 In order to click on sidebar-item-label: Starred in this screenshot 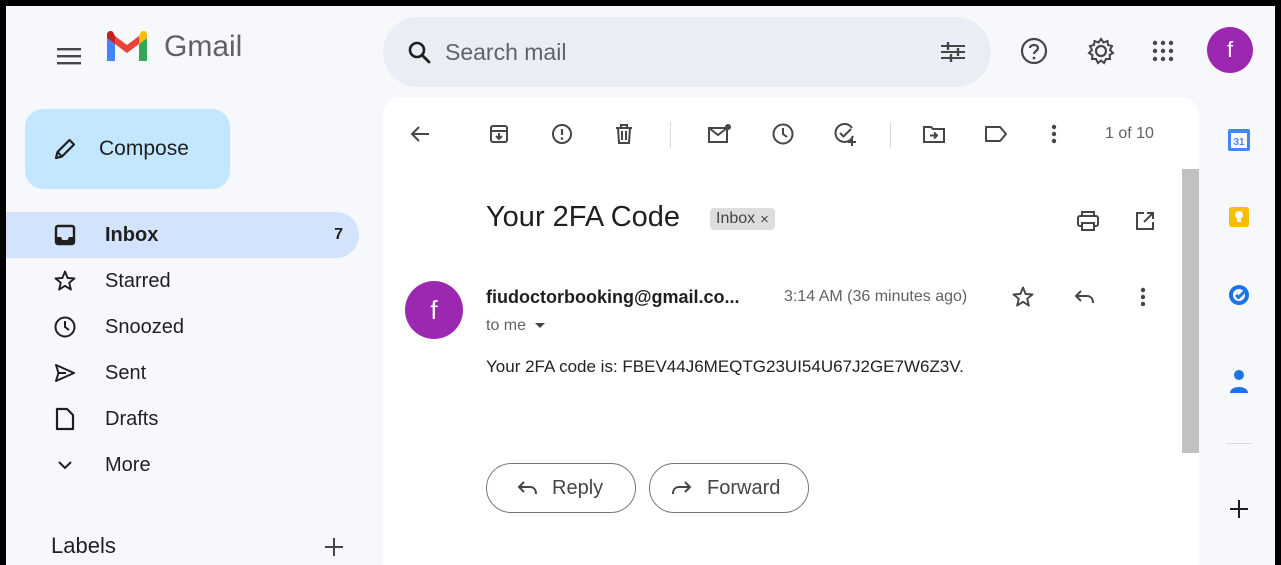, I will do `click(138, 280)`.